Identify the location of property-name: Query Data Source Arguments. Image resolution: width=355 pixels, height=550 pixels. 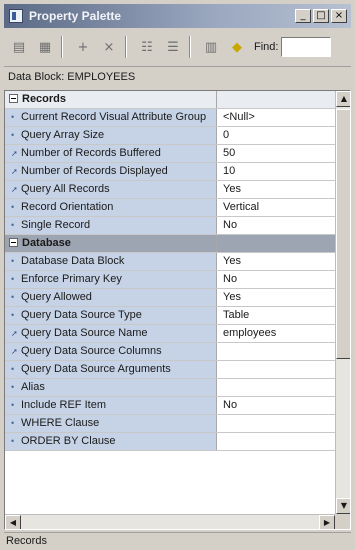
(111, 369).